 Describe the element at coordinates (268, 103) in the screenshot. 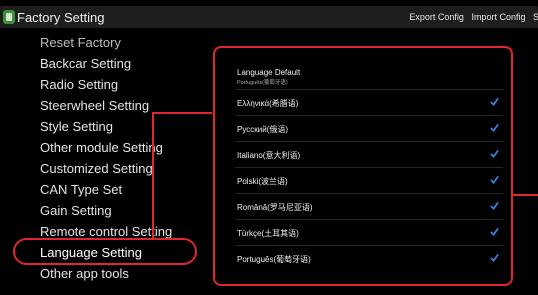

I see `language-label: Ελληνικά(希腊语)` at that location.